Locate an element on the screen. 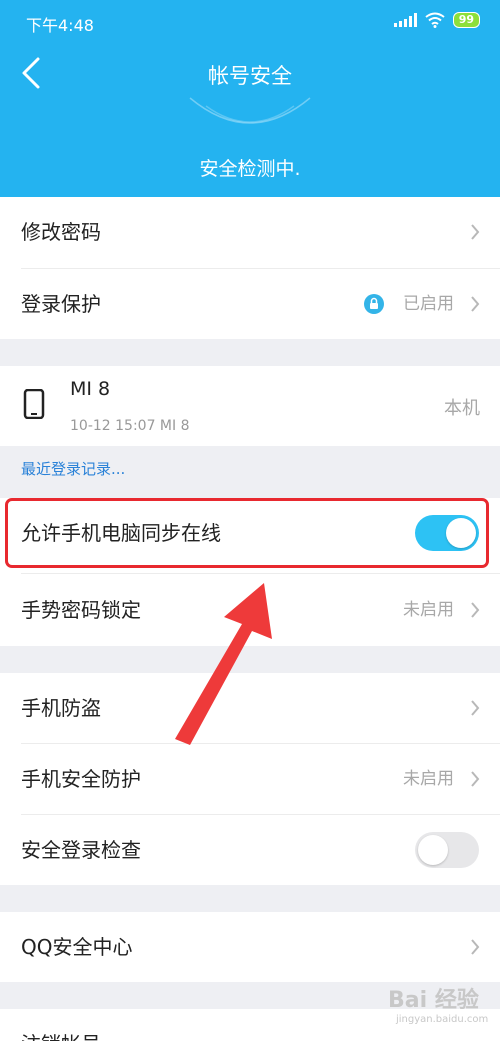 Image resolution: width=500 pixels, height=1041 pixels. login-protect-label: 登录保护 is located at coordinates (61, 304).